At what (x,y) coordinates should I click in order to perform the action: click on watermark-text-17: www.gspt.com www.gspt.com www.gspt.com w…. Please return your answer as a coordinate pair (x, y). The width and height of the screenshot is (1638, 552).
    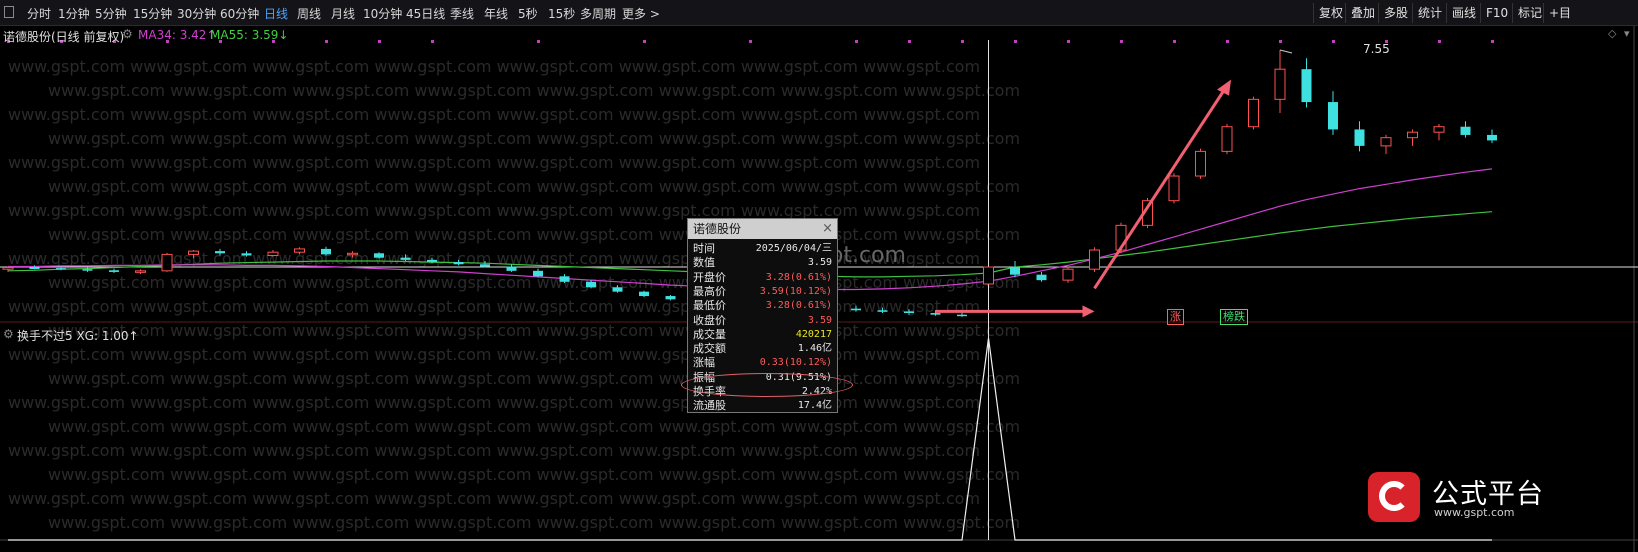
    Looking at the image, I should click on (534, 474).